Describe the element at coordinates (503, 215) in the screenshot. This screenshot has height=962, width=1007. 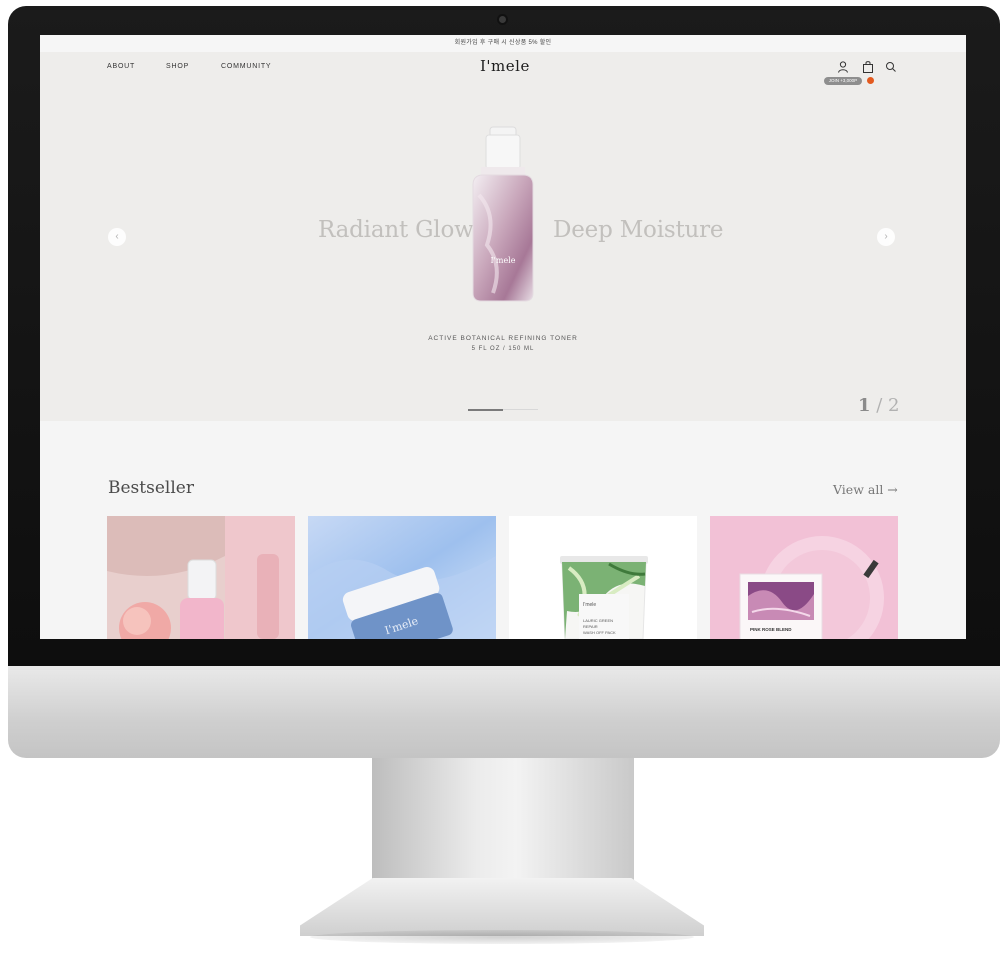
I see `hero-product-bottle: I'mele` at that location.